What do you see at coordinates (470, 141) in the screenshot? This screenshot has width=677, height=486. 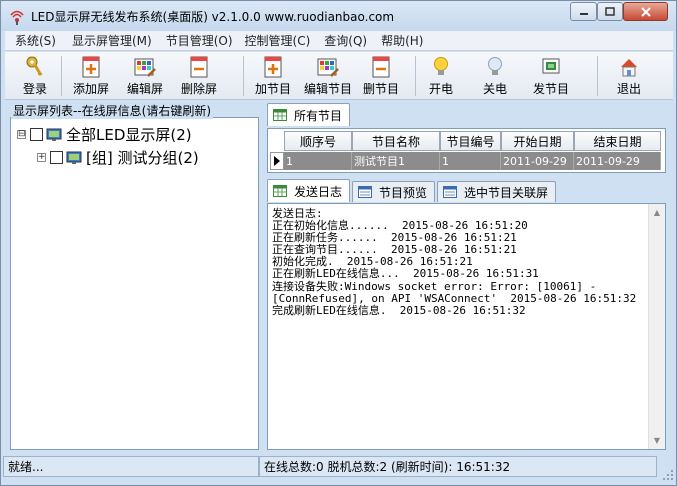 I see `column-header: 节目编号` at bounding box center [470, 141].